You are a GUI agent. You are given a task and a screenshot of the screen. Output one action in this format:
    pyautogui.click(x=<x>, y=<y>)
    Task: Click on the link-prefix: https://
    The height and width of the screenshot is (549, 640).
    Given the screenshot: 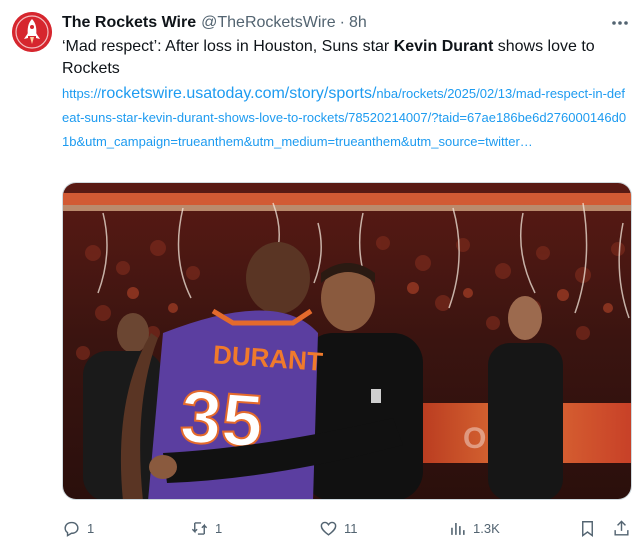 What is the action you would take?
    pyautogui.click(x=81, y=93)
    